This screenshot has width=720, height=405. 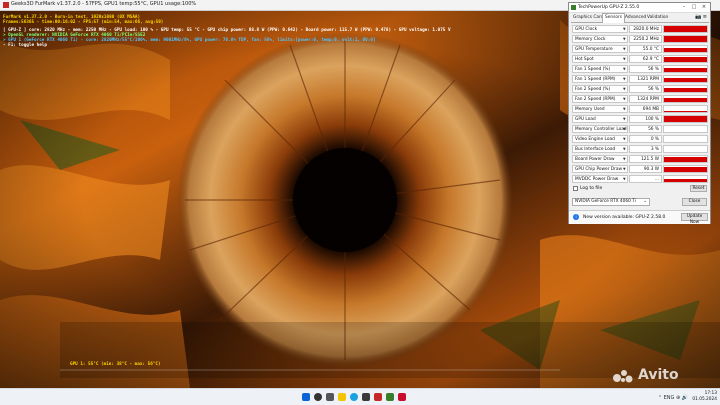 What do you see at coordinates (645, 109) in the screenshot?
I see `sensor-value: 694 MB` at bounding box center [645, 109].